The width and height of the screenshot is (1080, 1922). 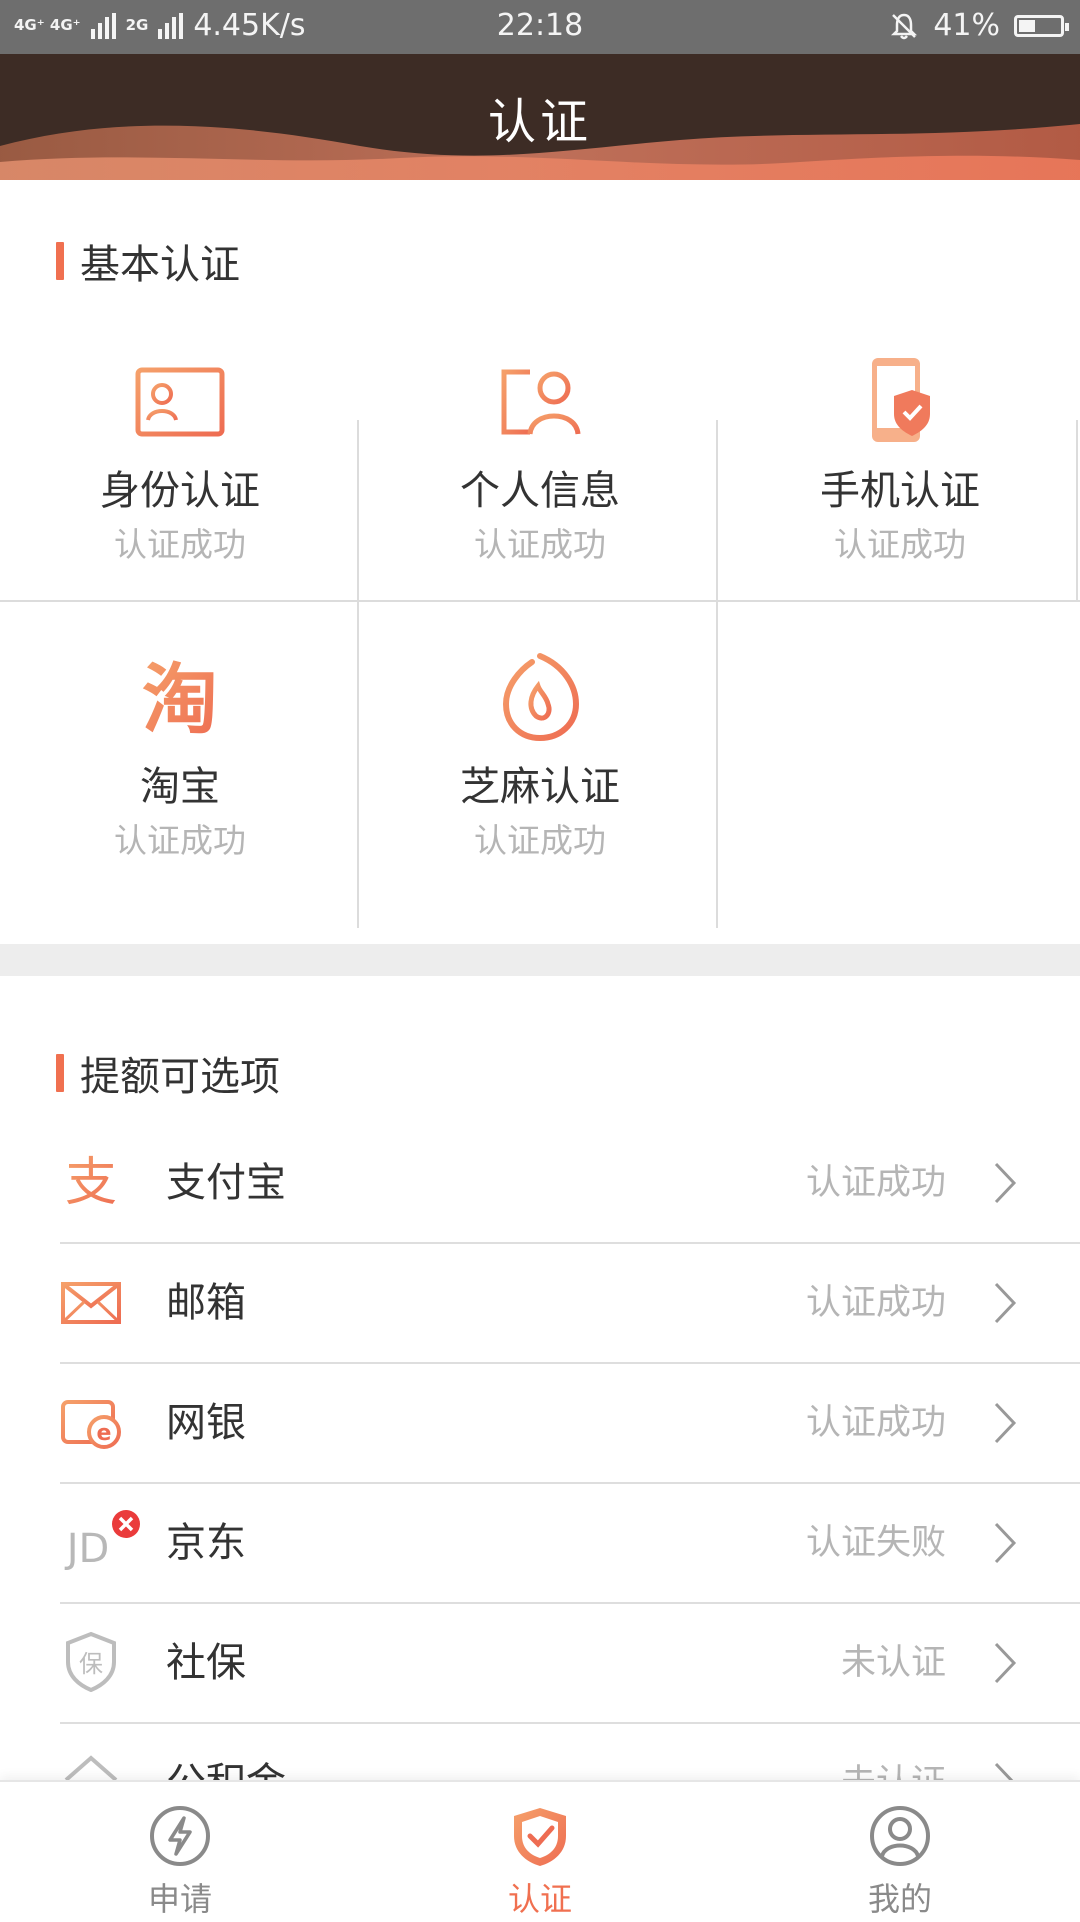 I want to click on bottom-nav: 申请 认证 我的, so click(x=540, y=1851).